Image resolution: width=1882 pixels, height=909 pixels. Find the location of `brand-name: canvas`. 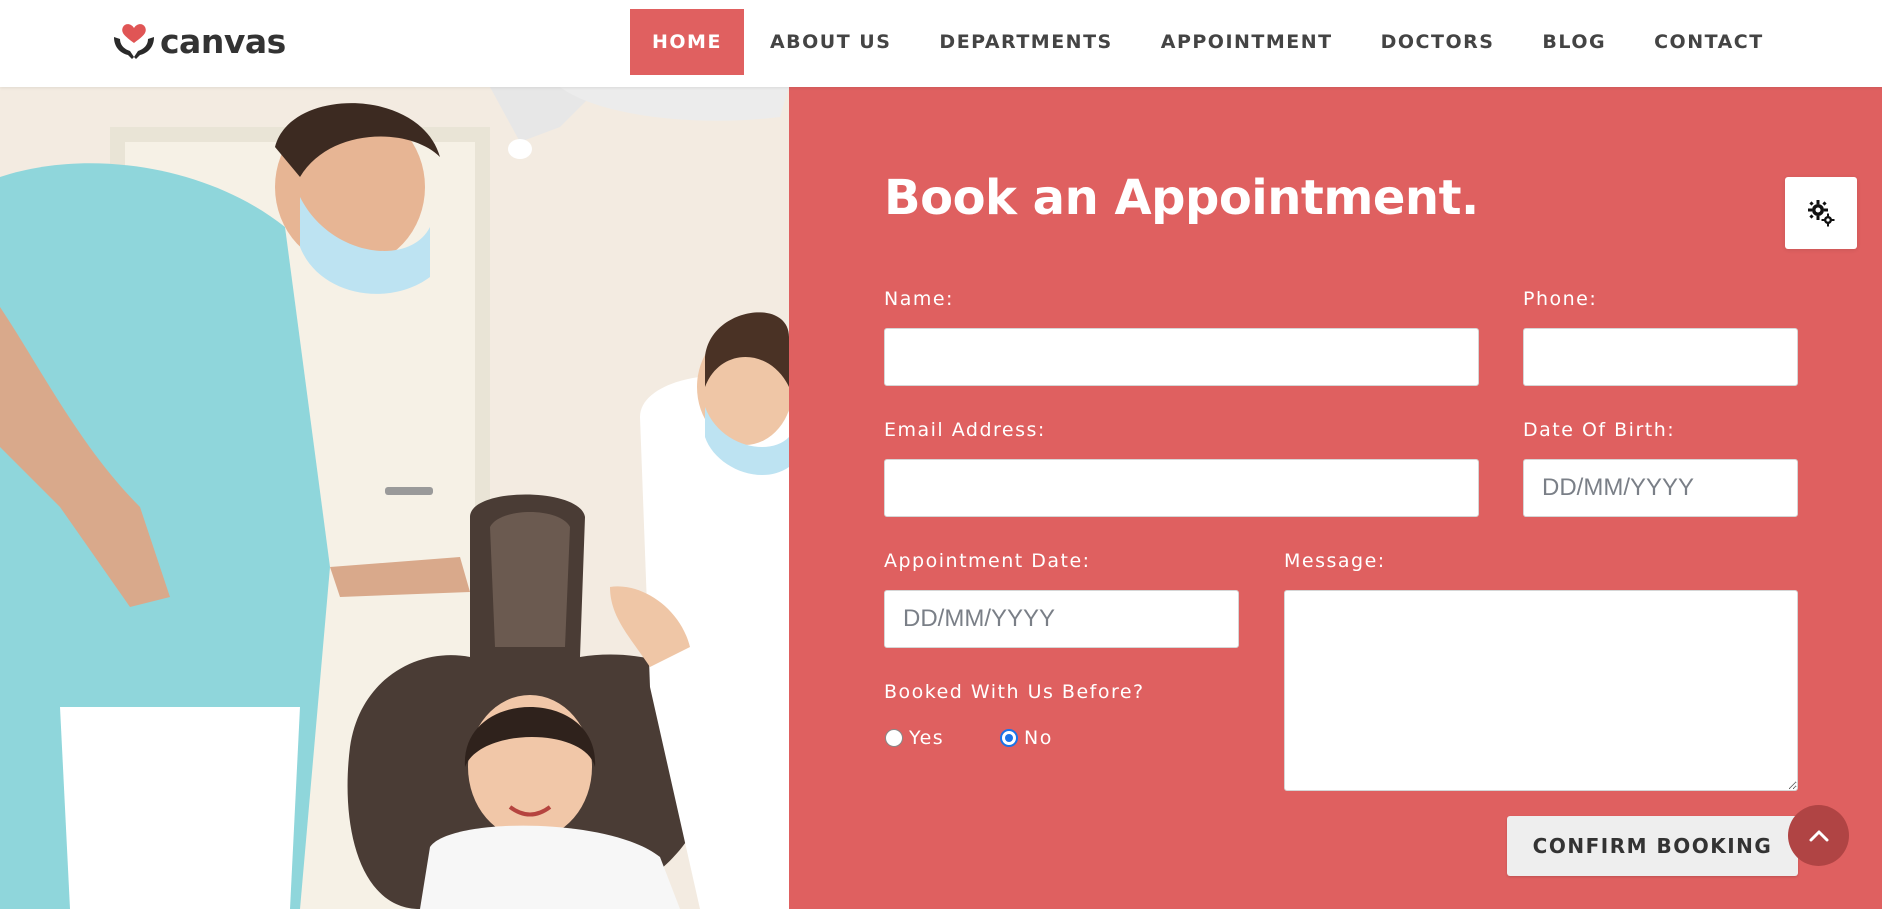

brand-name: canvas is located at coordinates (223, 41).